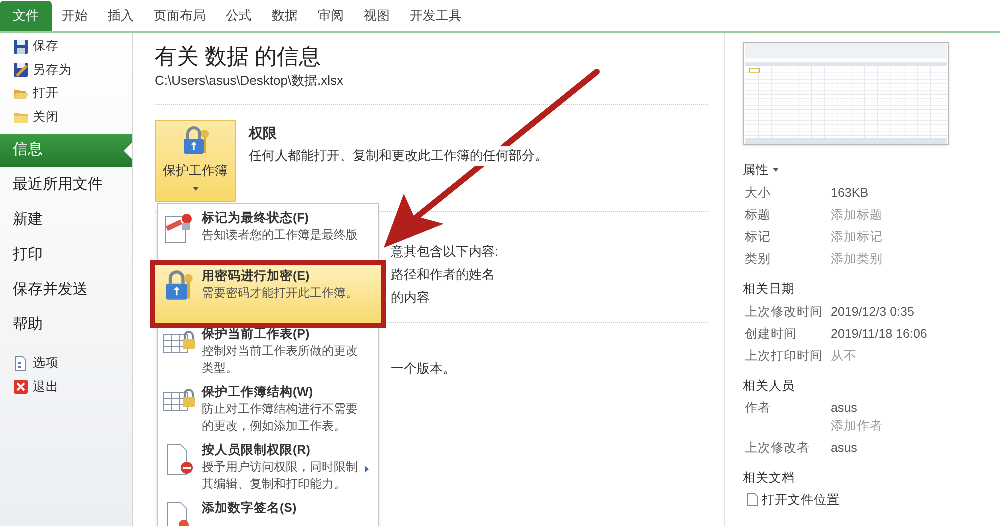 This screenshot has width=1000, height=526. Describe the element at coordinates (66, 70) in the screenshot. I see `sidebar-item: 另存为` at that location.